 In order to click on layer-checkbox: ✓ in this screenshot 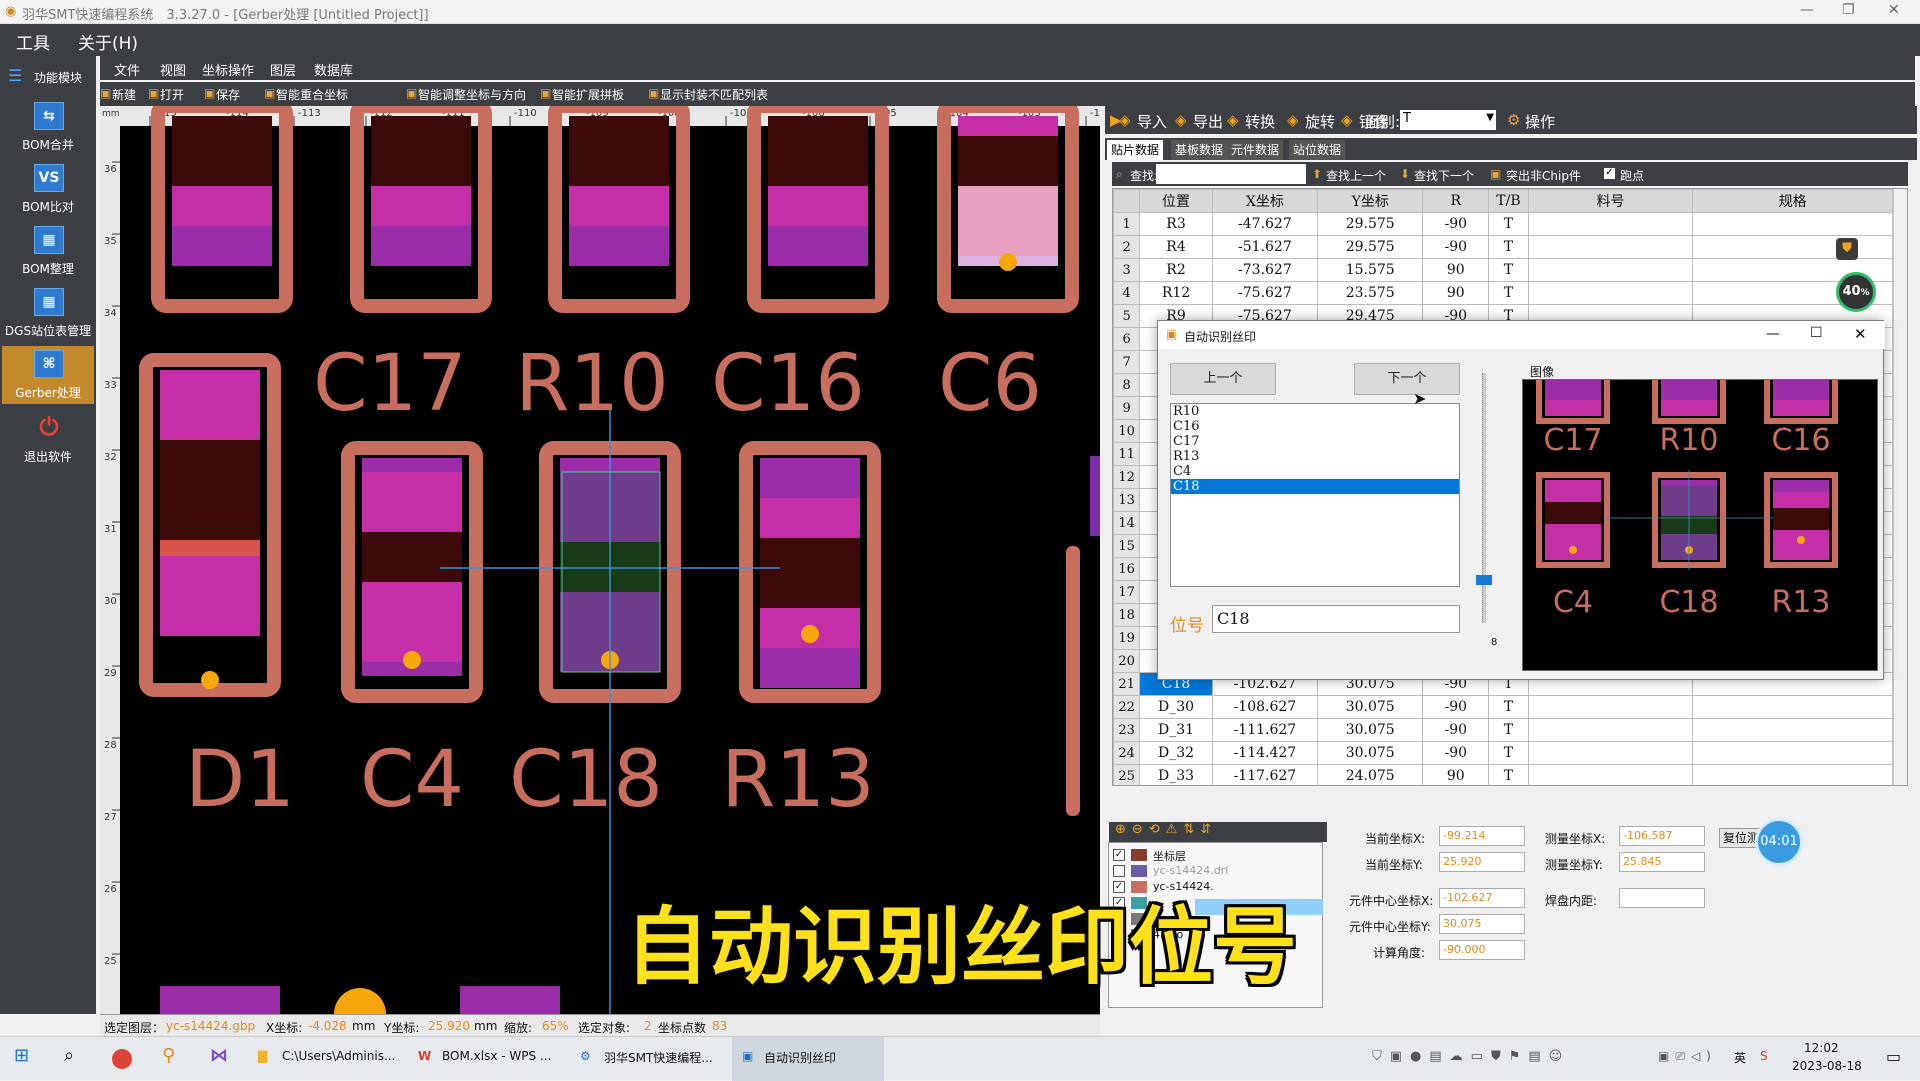, I will do `click(1119, 855)`.